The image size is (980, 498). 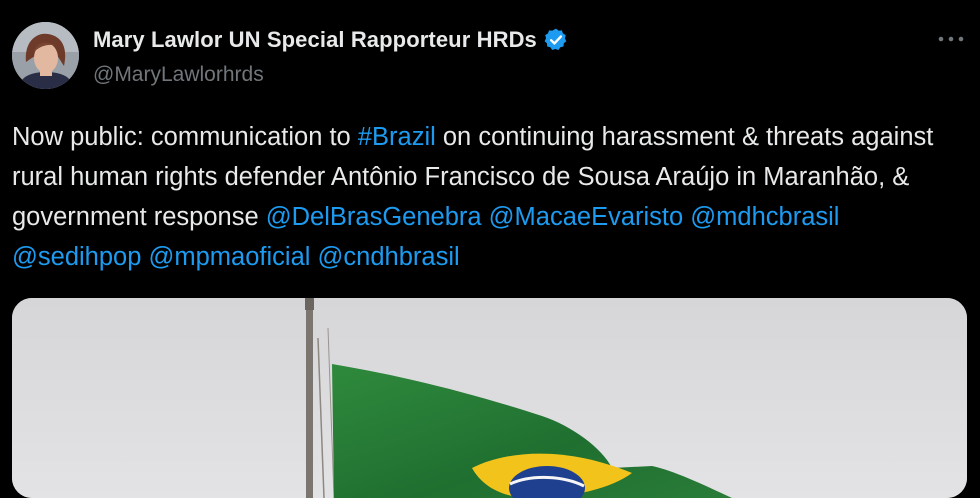 I want to click on author-name-row: Mary Lawlor UN Special Rapporteur HRDs, so click(x=331, y=40).